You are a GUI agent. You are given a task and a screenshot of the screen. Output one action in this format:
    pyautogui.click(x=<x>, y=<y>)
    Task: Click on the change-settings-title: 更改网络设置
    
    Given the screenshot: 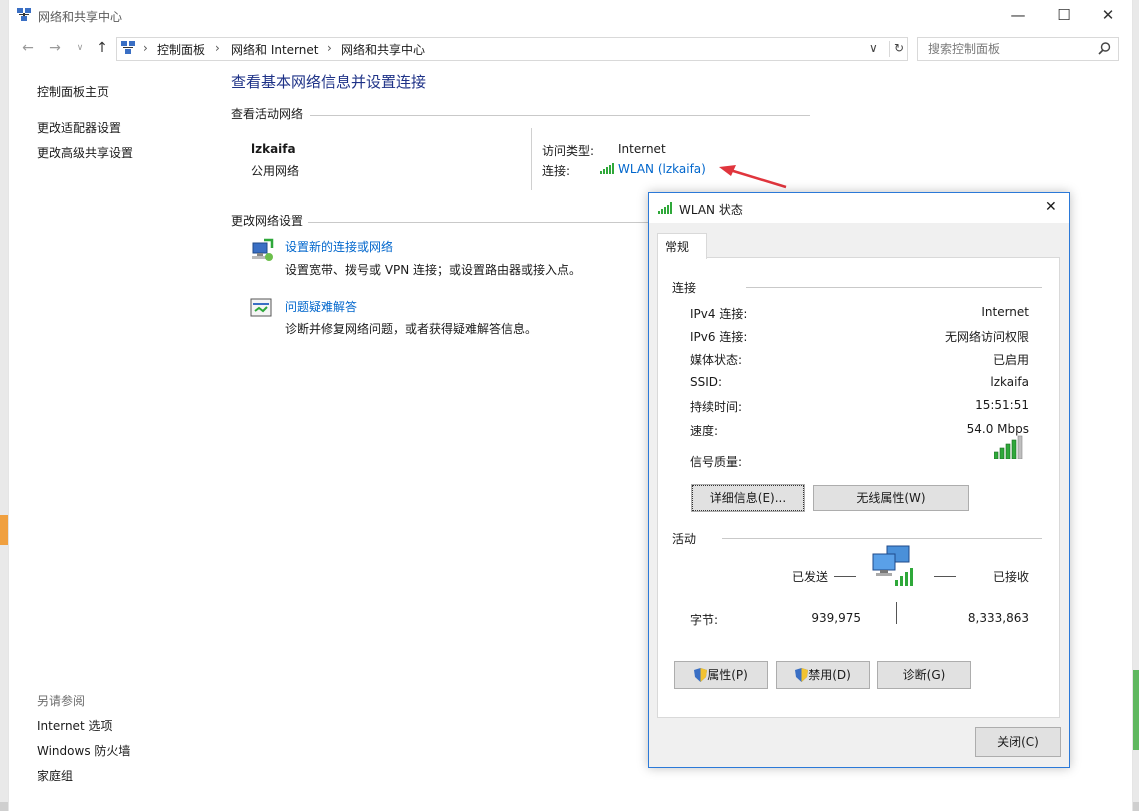 What is the action you would take?
    pyautogui.click(x=267, y=221)
    